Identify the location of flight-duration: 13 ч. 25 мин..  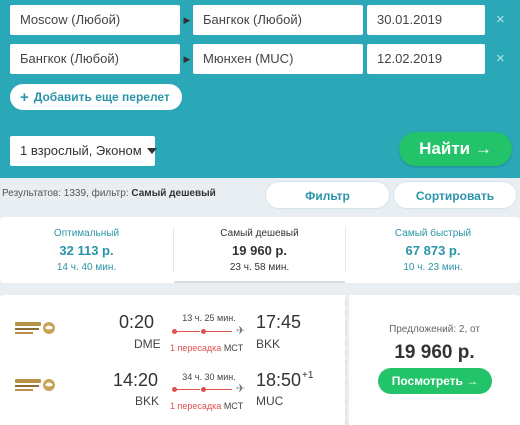
(209, 318).